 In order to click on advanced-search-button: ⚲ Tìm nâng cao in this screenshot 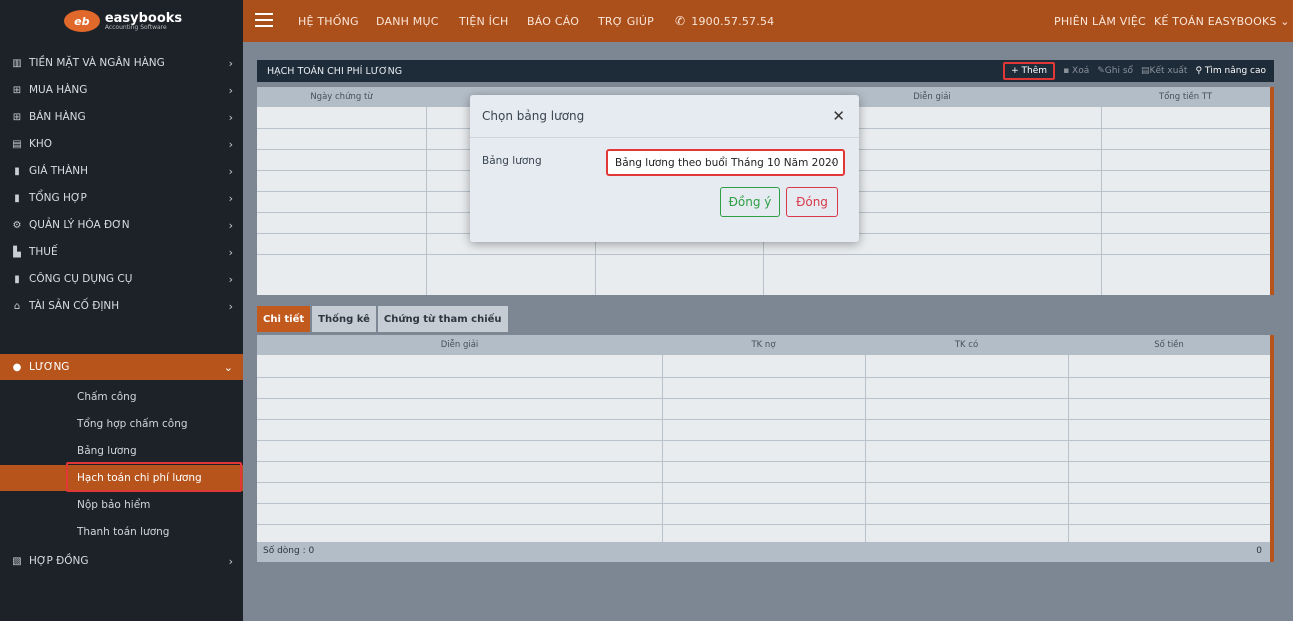, I will do `click(1230, 71)`.